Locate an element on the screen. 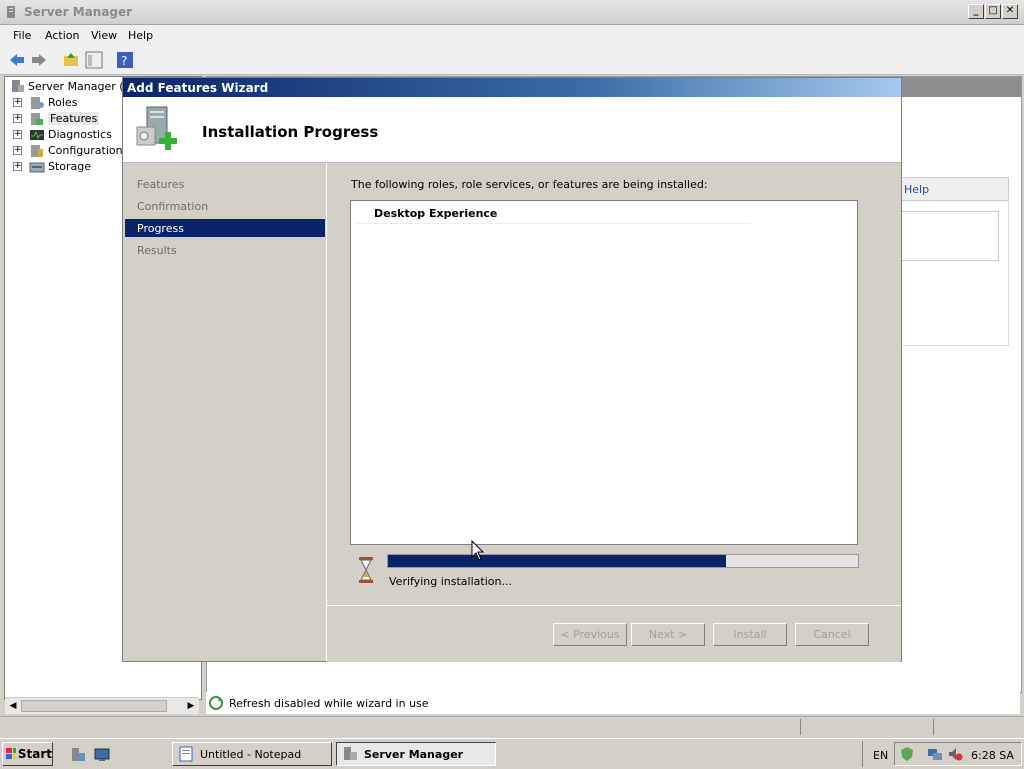 The image size is (1024, 769). configuration-icon is located at coordinates (37, 150).